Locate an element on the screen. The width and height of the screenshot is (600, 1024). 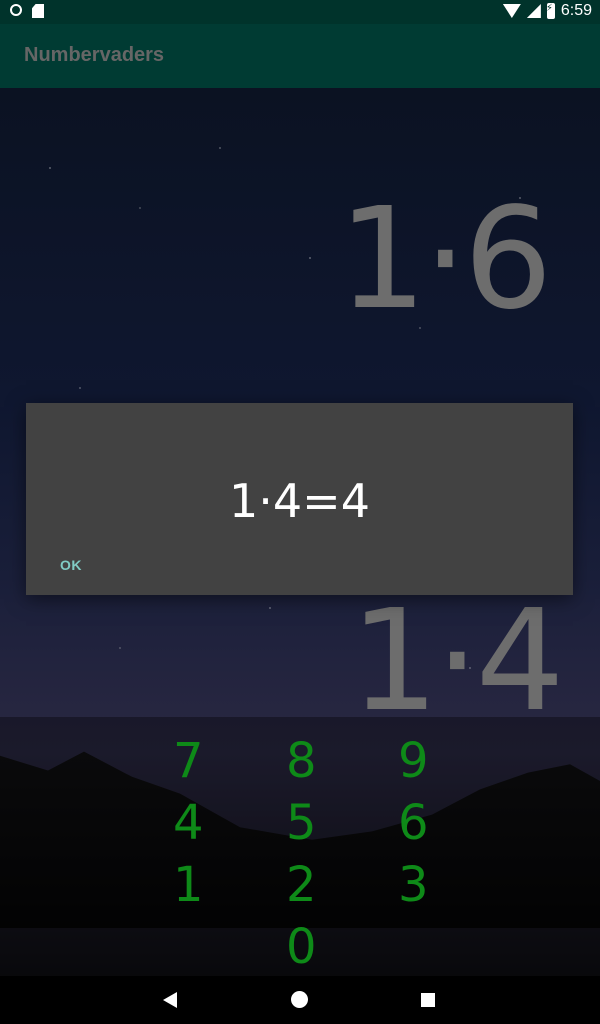
navigation-bar is located at coordinates (300, 1000).